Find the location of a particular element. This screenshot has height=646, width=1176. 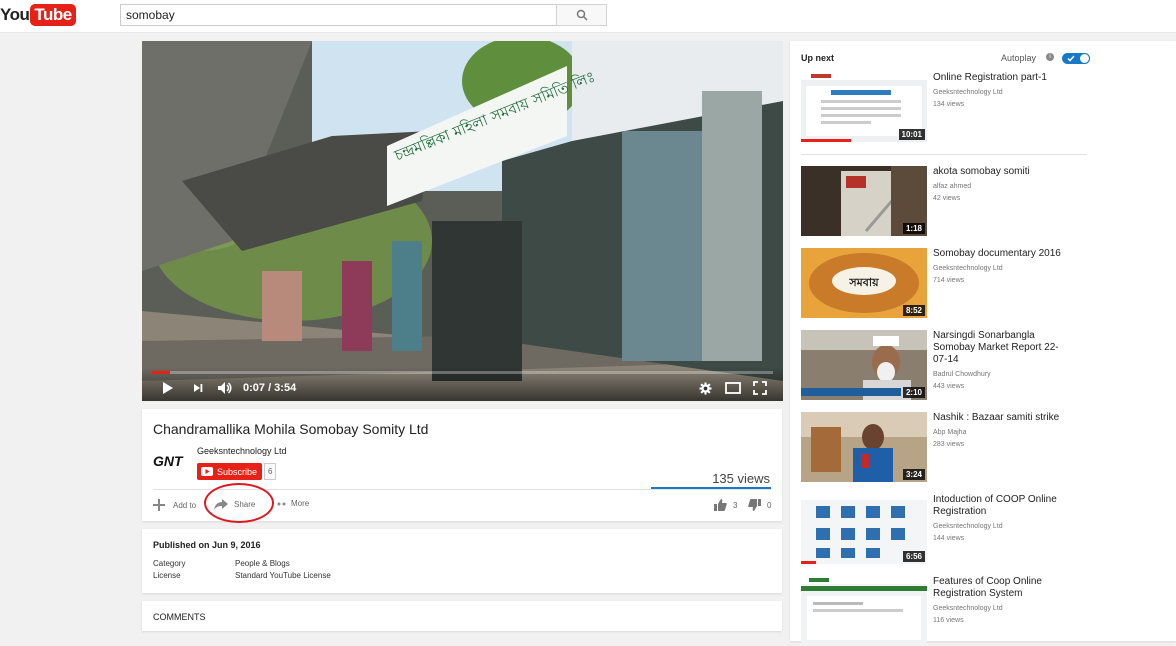

video-views: 116 views is located at coordinates (948, 620).